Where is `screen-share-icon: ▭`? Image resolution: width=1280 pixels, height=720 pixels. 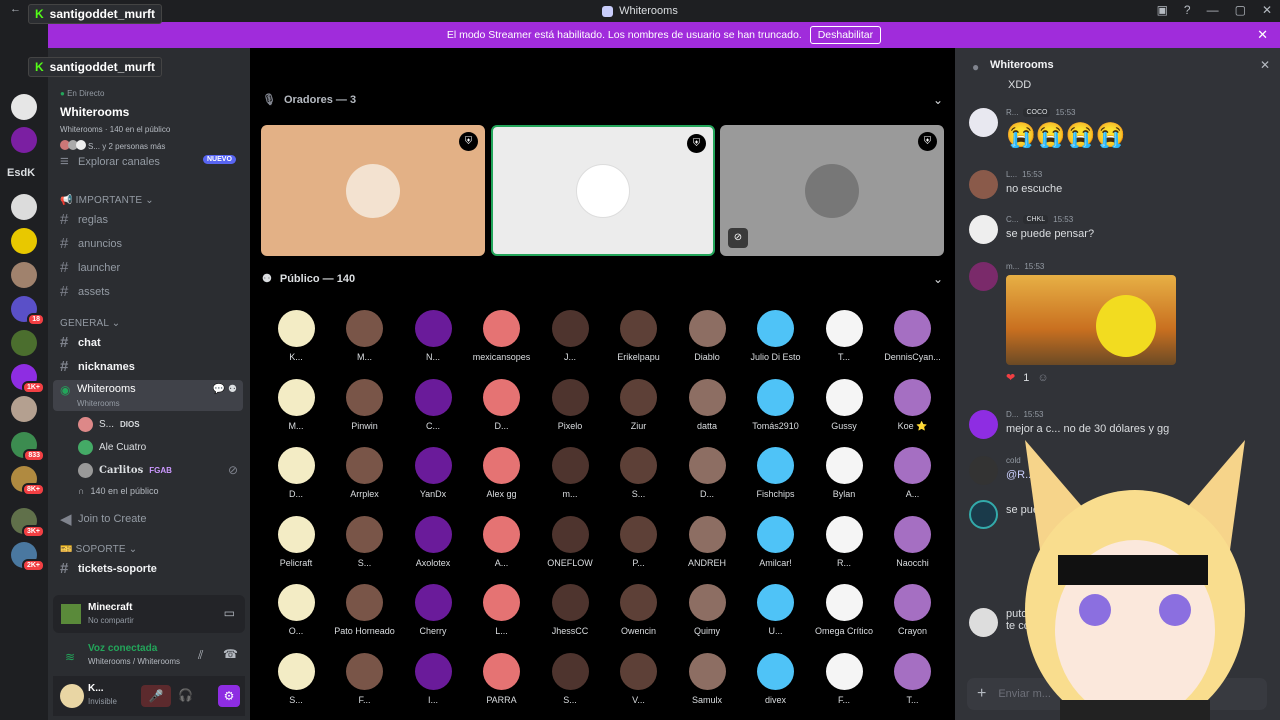 screen-share-icon: ▭ is located at coordinates (229, 613).